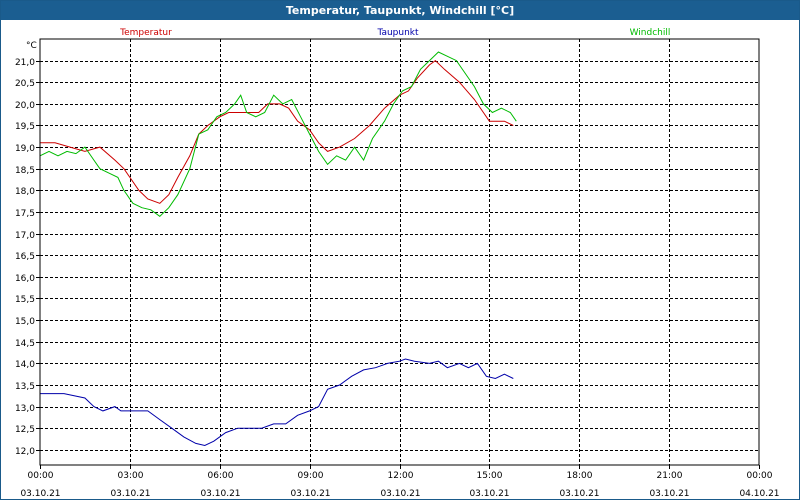 Image resolution: width=800 pixels, height=500 pixels. Describe the element at coordinates (759, 493) in the screenshot. I see `x-tick-date-label: 04.10.21` at that location.